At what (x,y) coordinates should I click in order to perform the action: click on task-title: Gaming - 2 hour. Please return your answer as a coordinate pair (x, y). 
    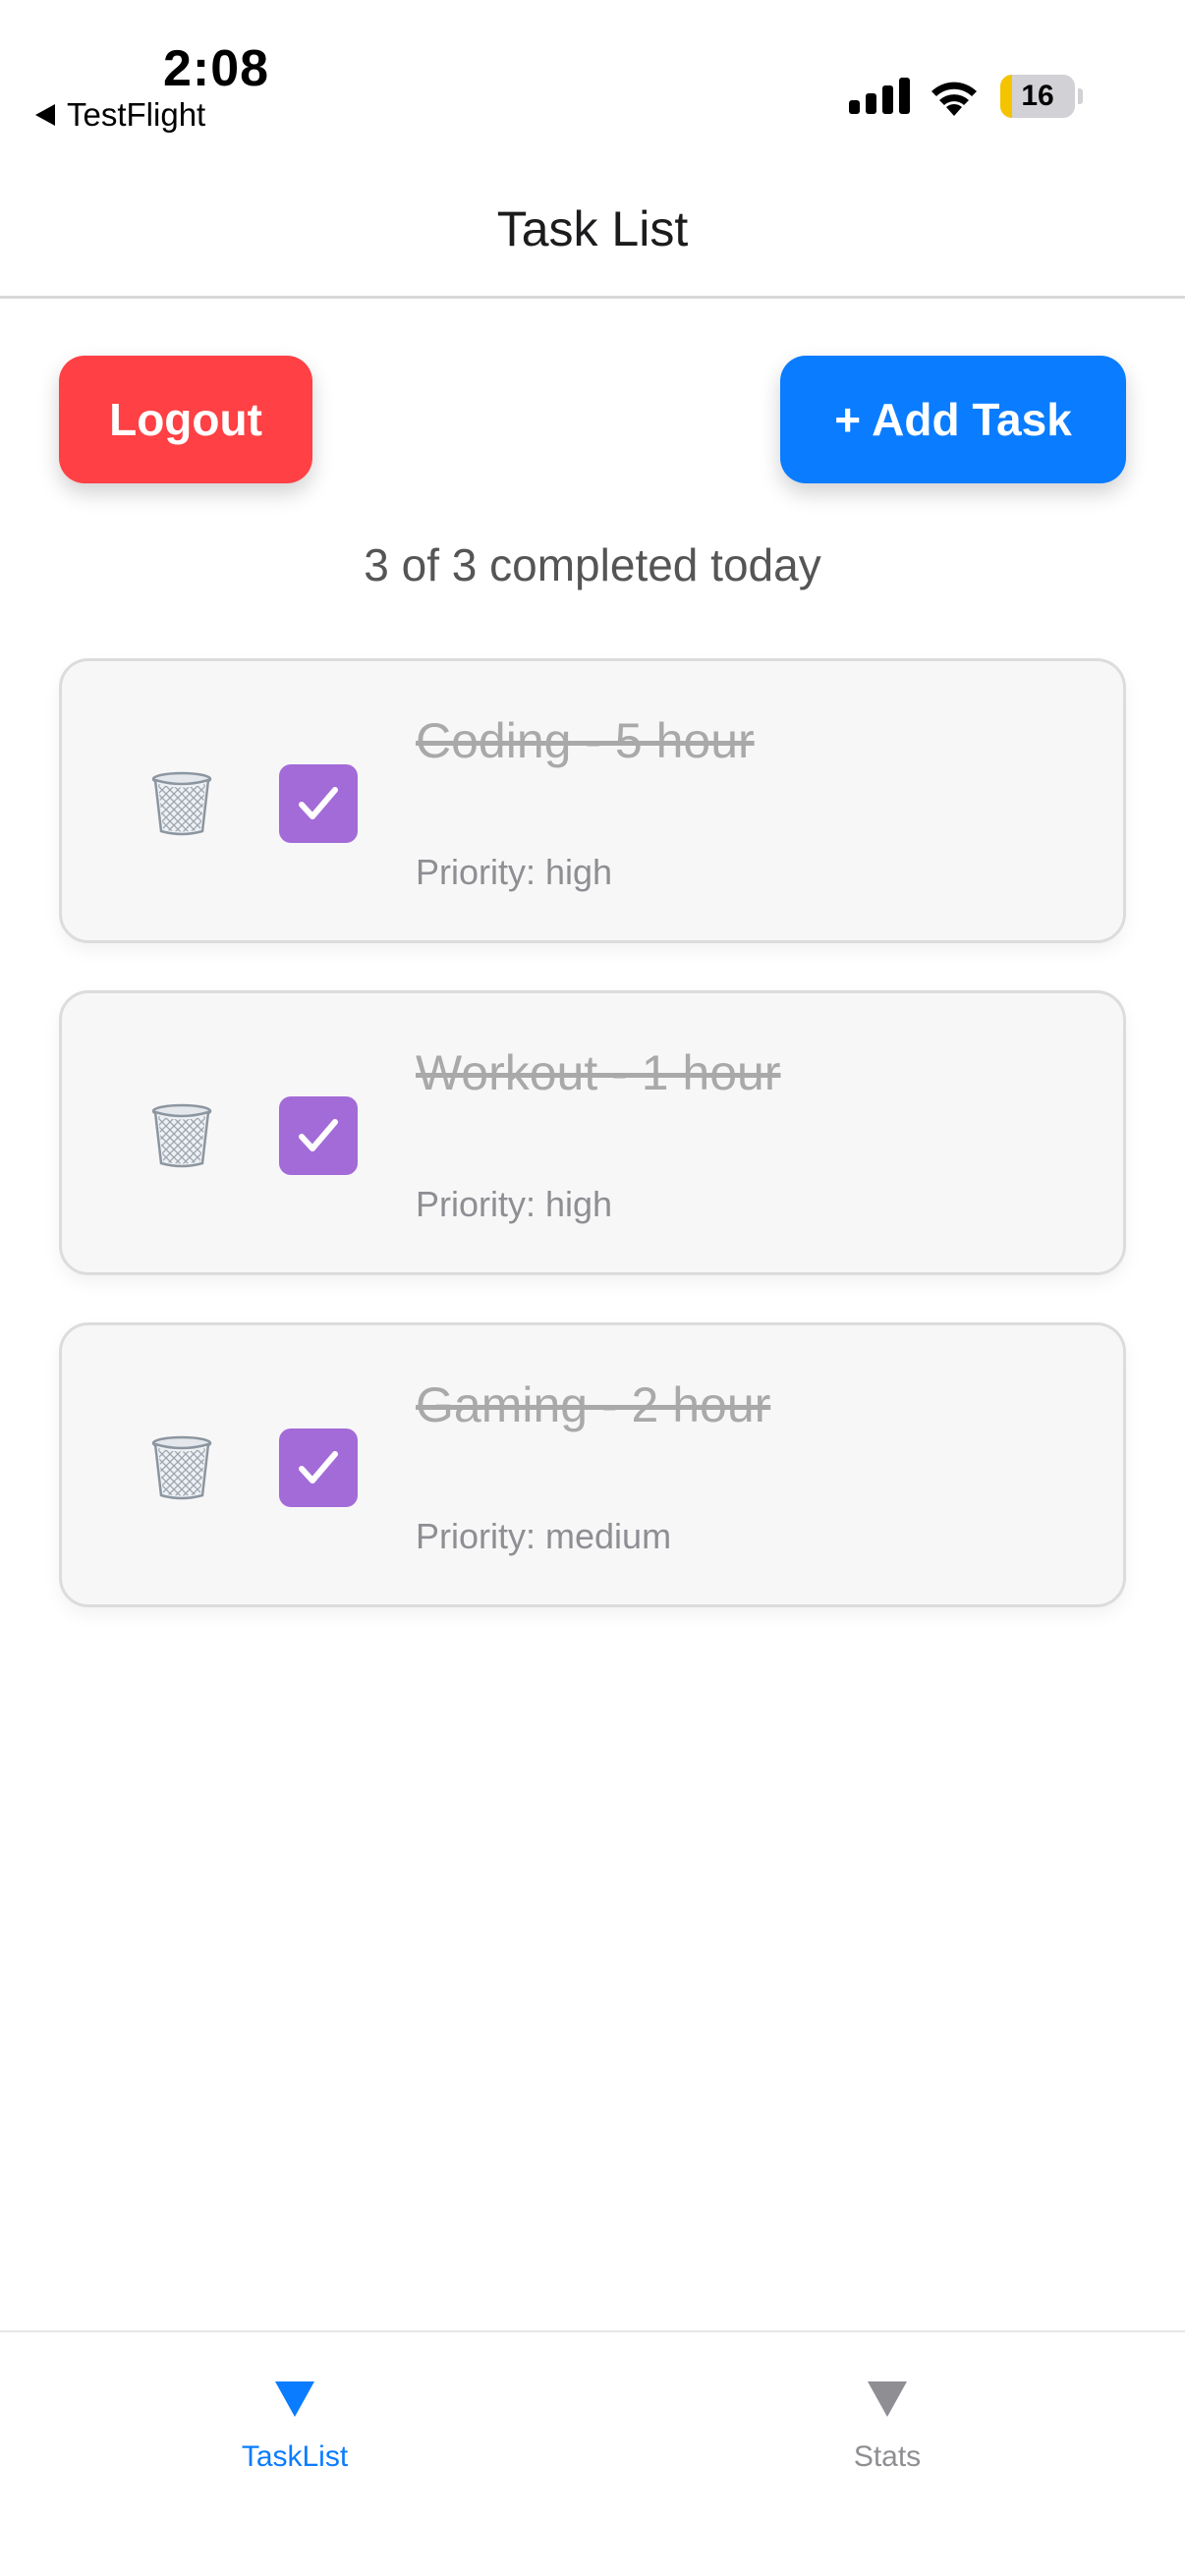
    Looking at the image, I should click on (594, 1404).